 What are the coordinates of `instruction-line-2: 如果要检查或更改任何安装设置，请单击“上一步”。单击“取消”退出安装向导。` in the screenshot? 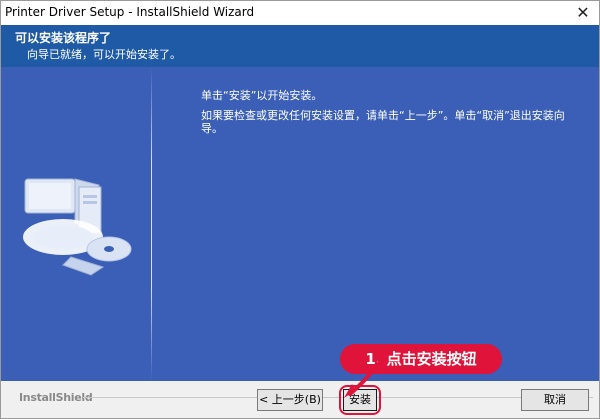 It's located at (383, 122).